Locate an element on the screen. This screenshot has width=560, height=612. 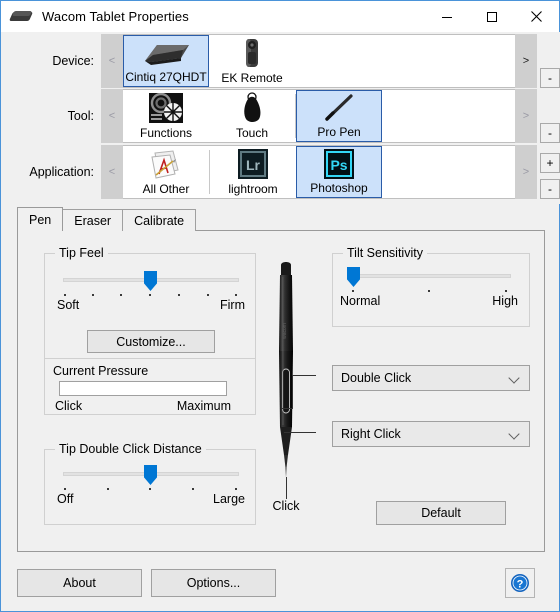
device-next-button: > is located at coordinates (526, 61).